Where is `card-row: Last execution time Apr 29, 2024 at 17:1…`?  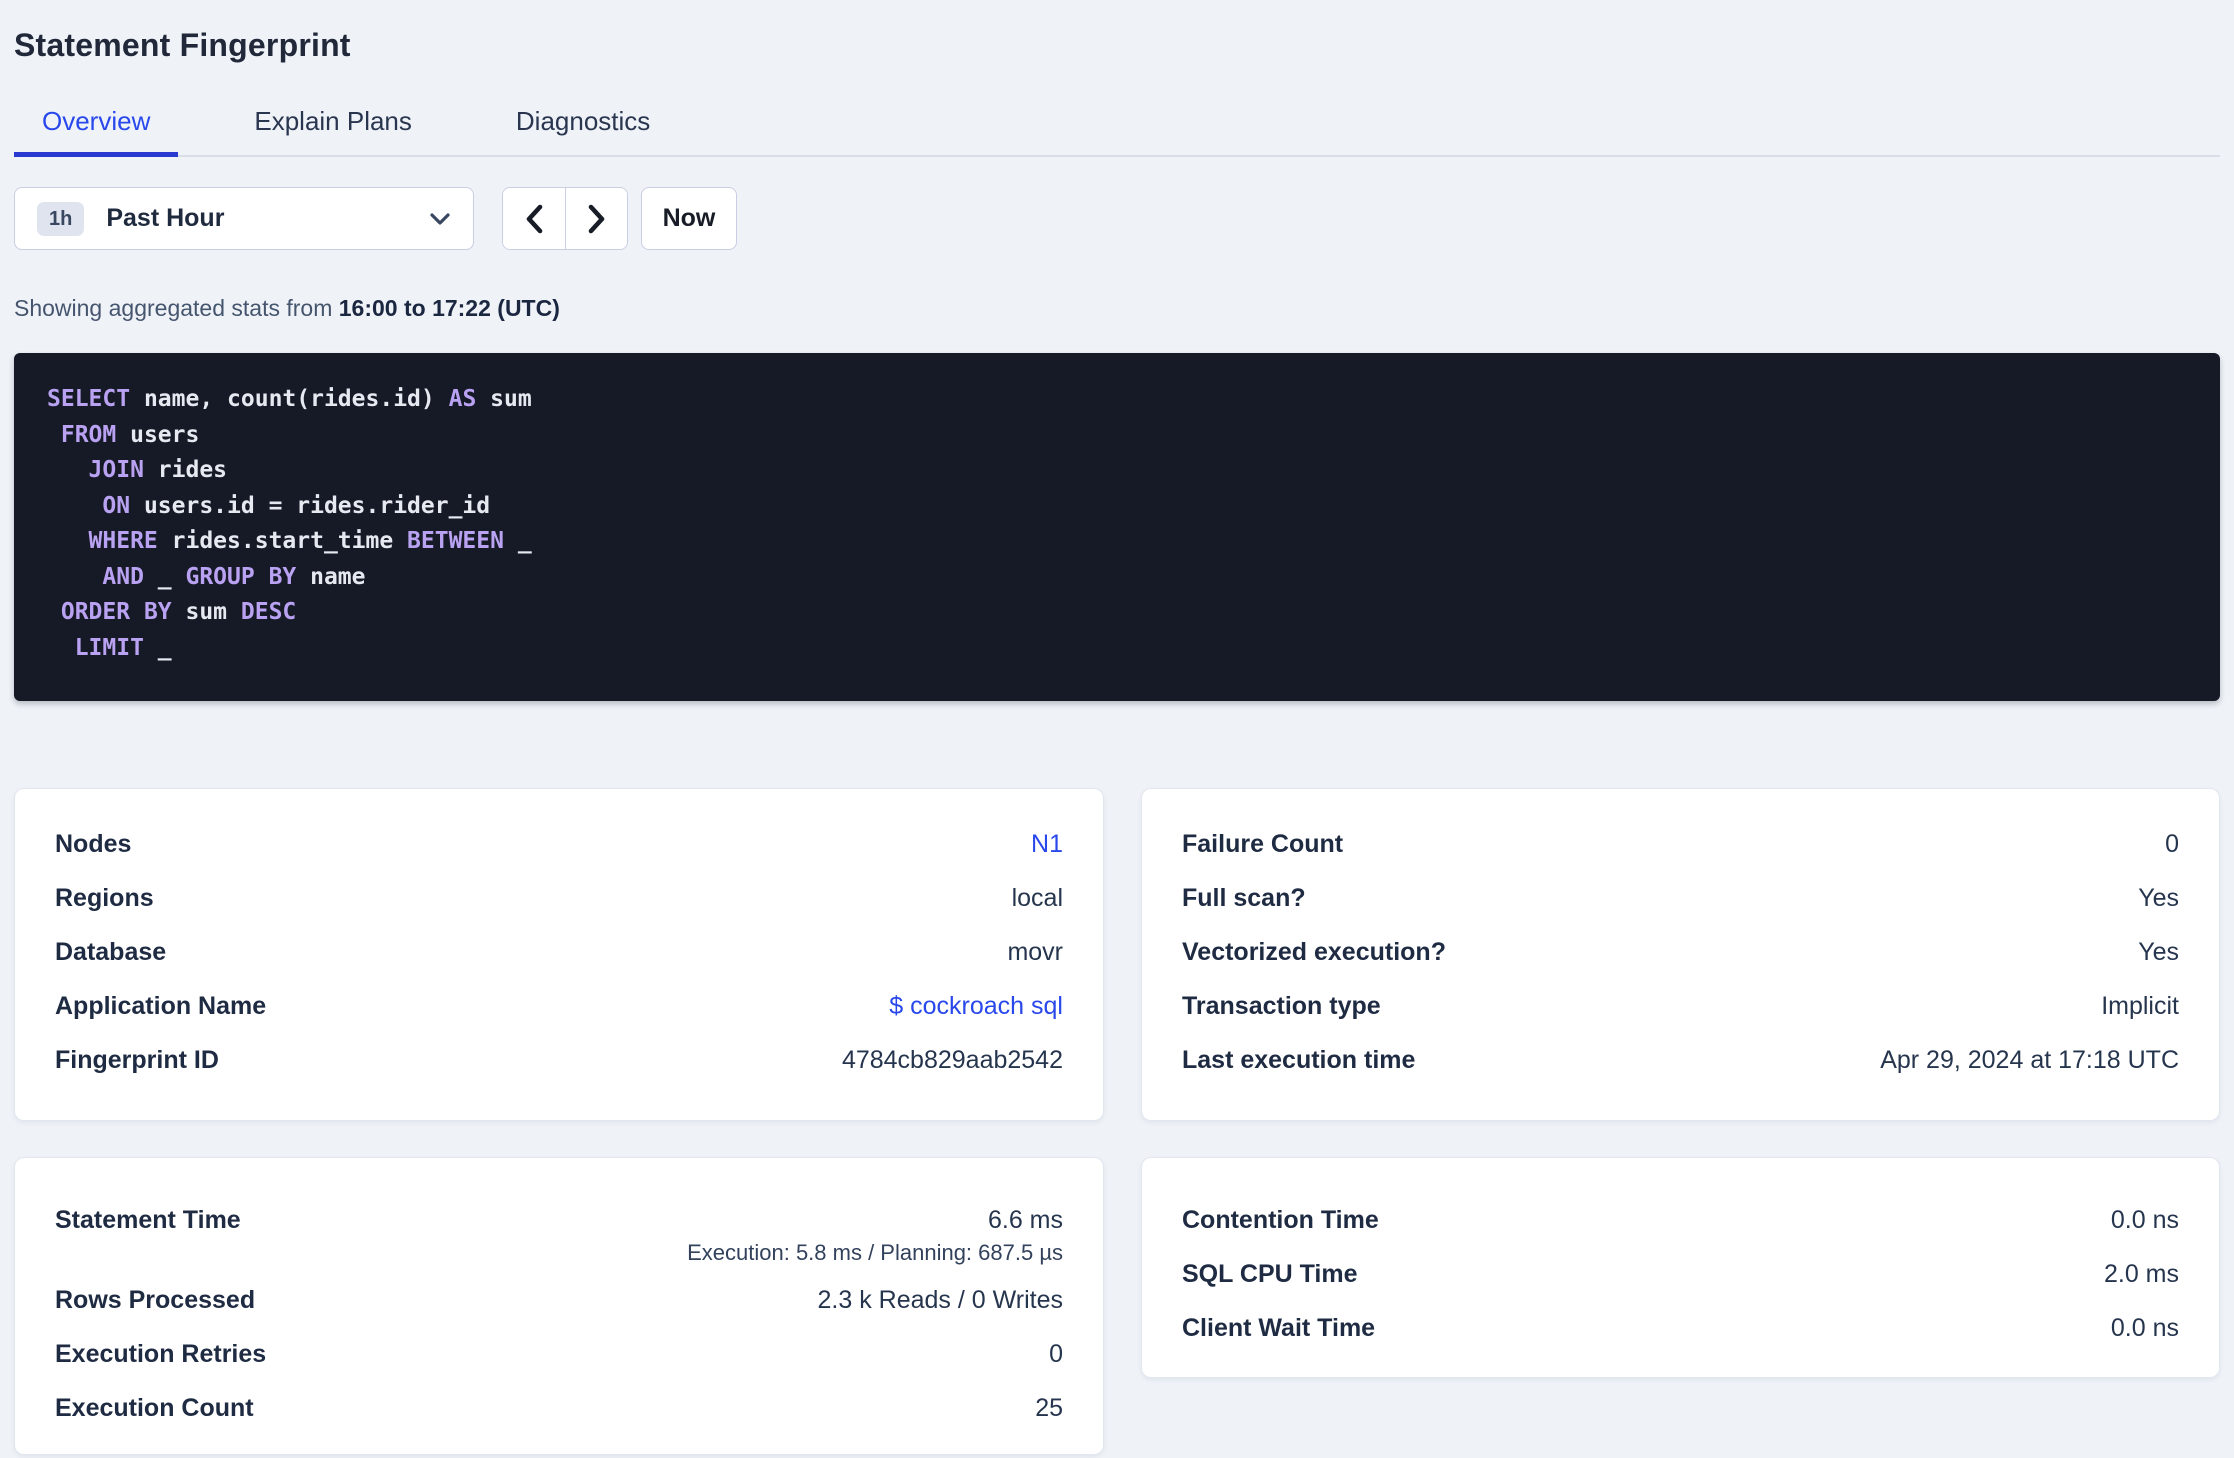 card-row: Last execution time Apr 29, 2024 at 17:1… is located at coordinates (1680, 1060).